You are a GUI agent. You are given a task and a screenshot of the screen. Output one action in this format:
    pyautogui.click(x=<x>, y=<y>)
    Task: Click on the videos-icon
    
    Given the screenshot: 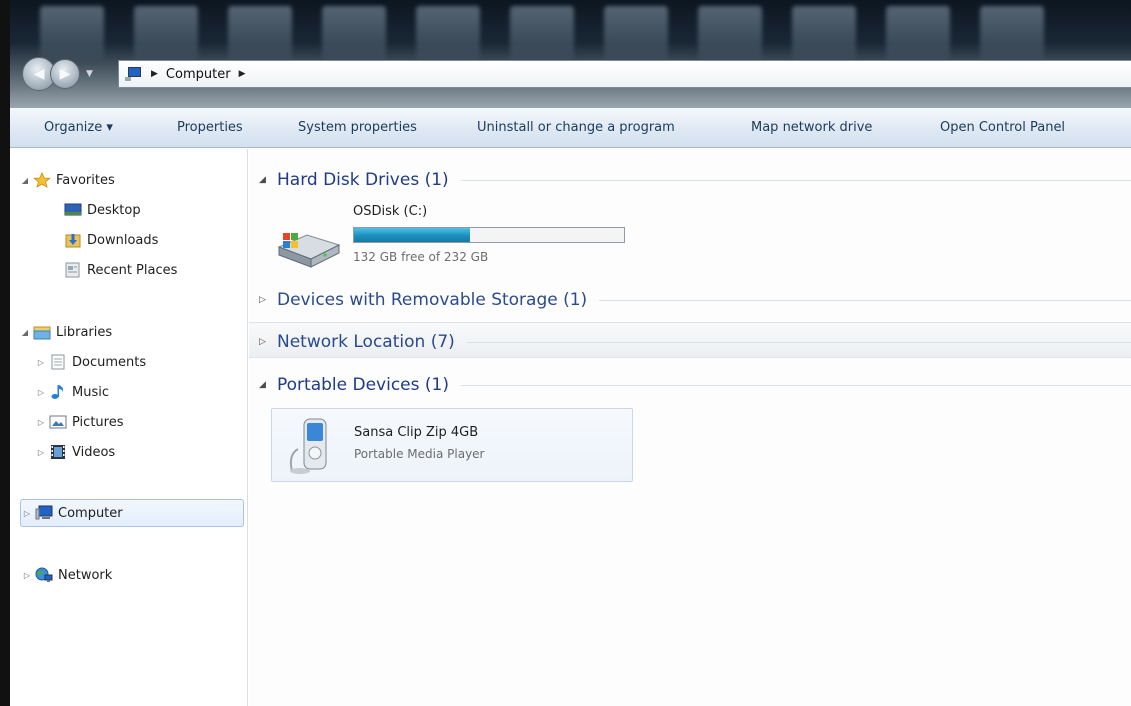 What is the action you would take?
    pyautogui.click(x=58, y=452)
    